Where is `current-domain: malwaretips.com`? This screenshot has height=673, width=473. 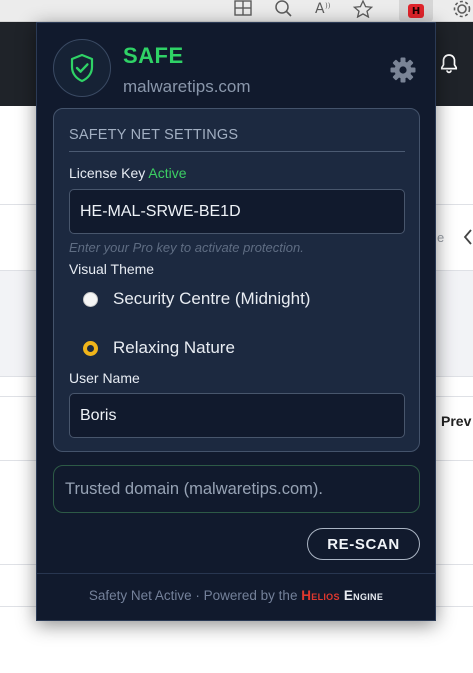
current-domain: malwaretips.com is located at coordinates (187, 86).